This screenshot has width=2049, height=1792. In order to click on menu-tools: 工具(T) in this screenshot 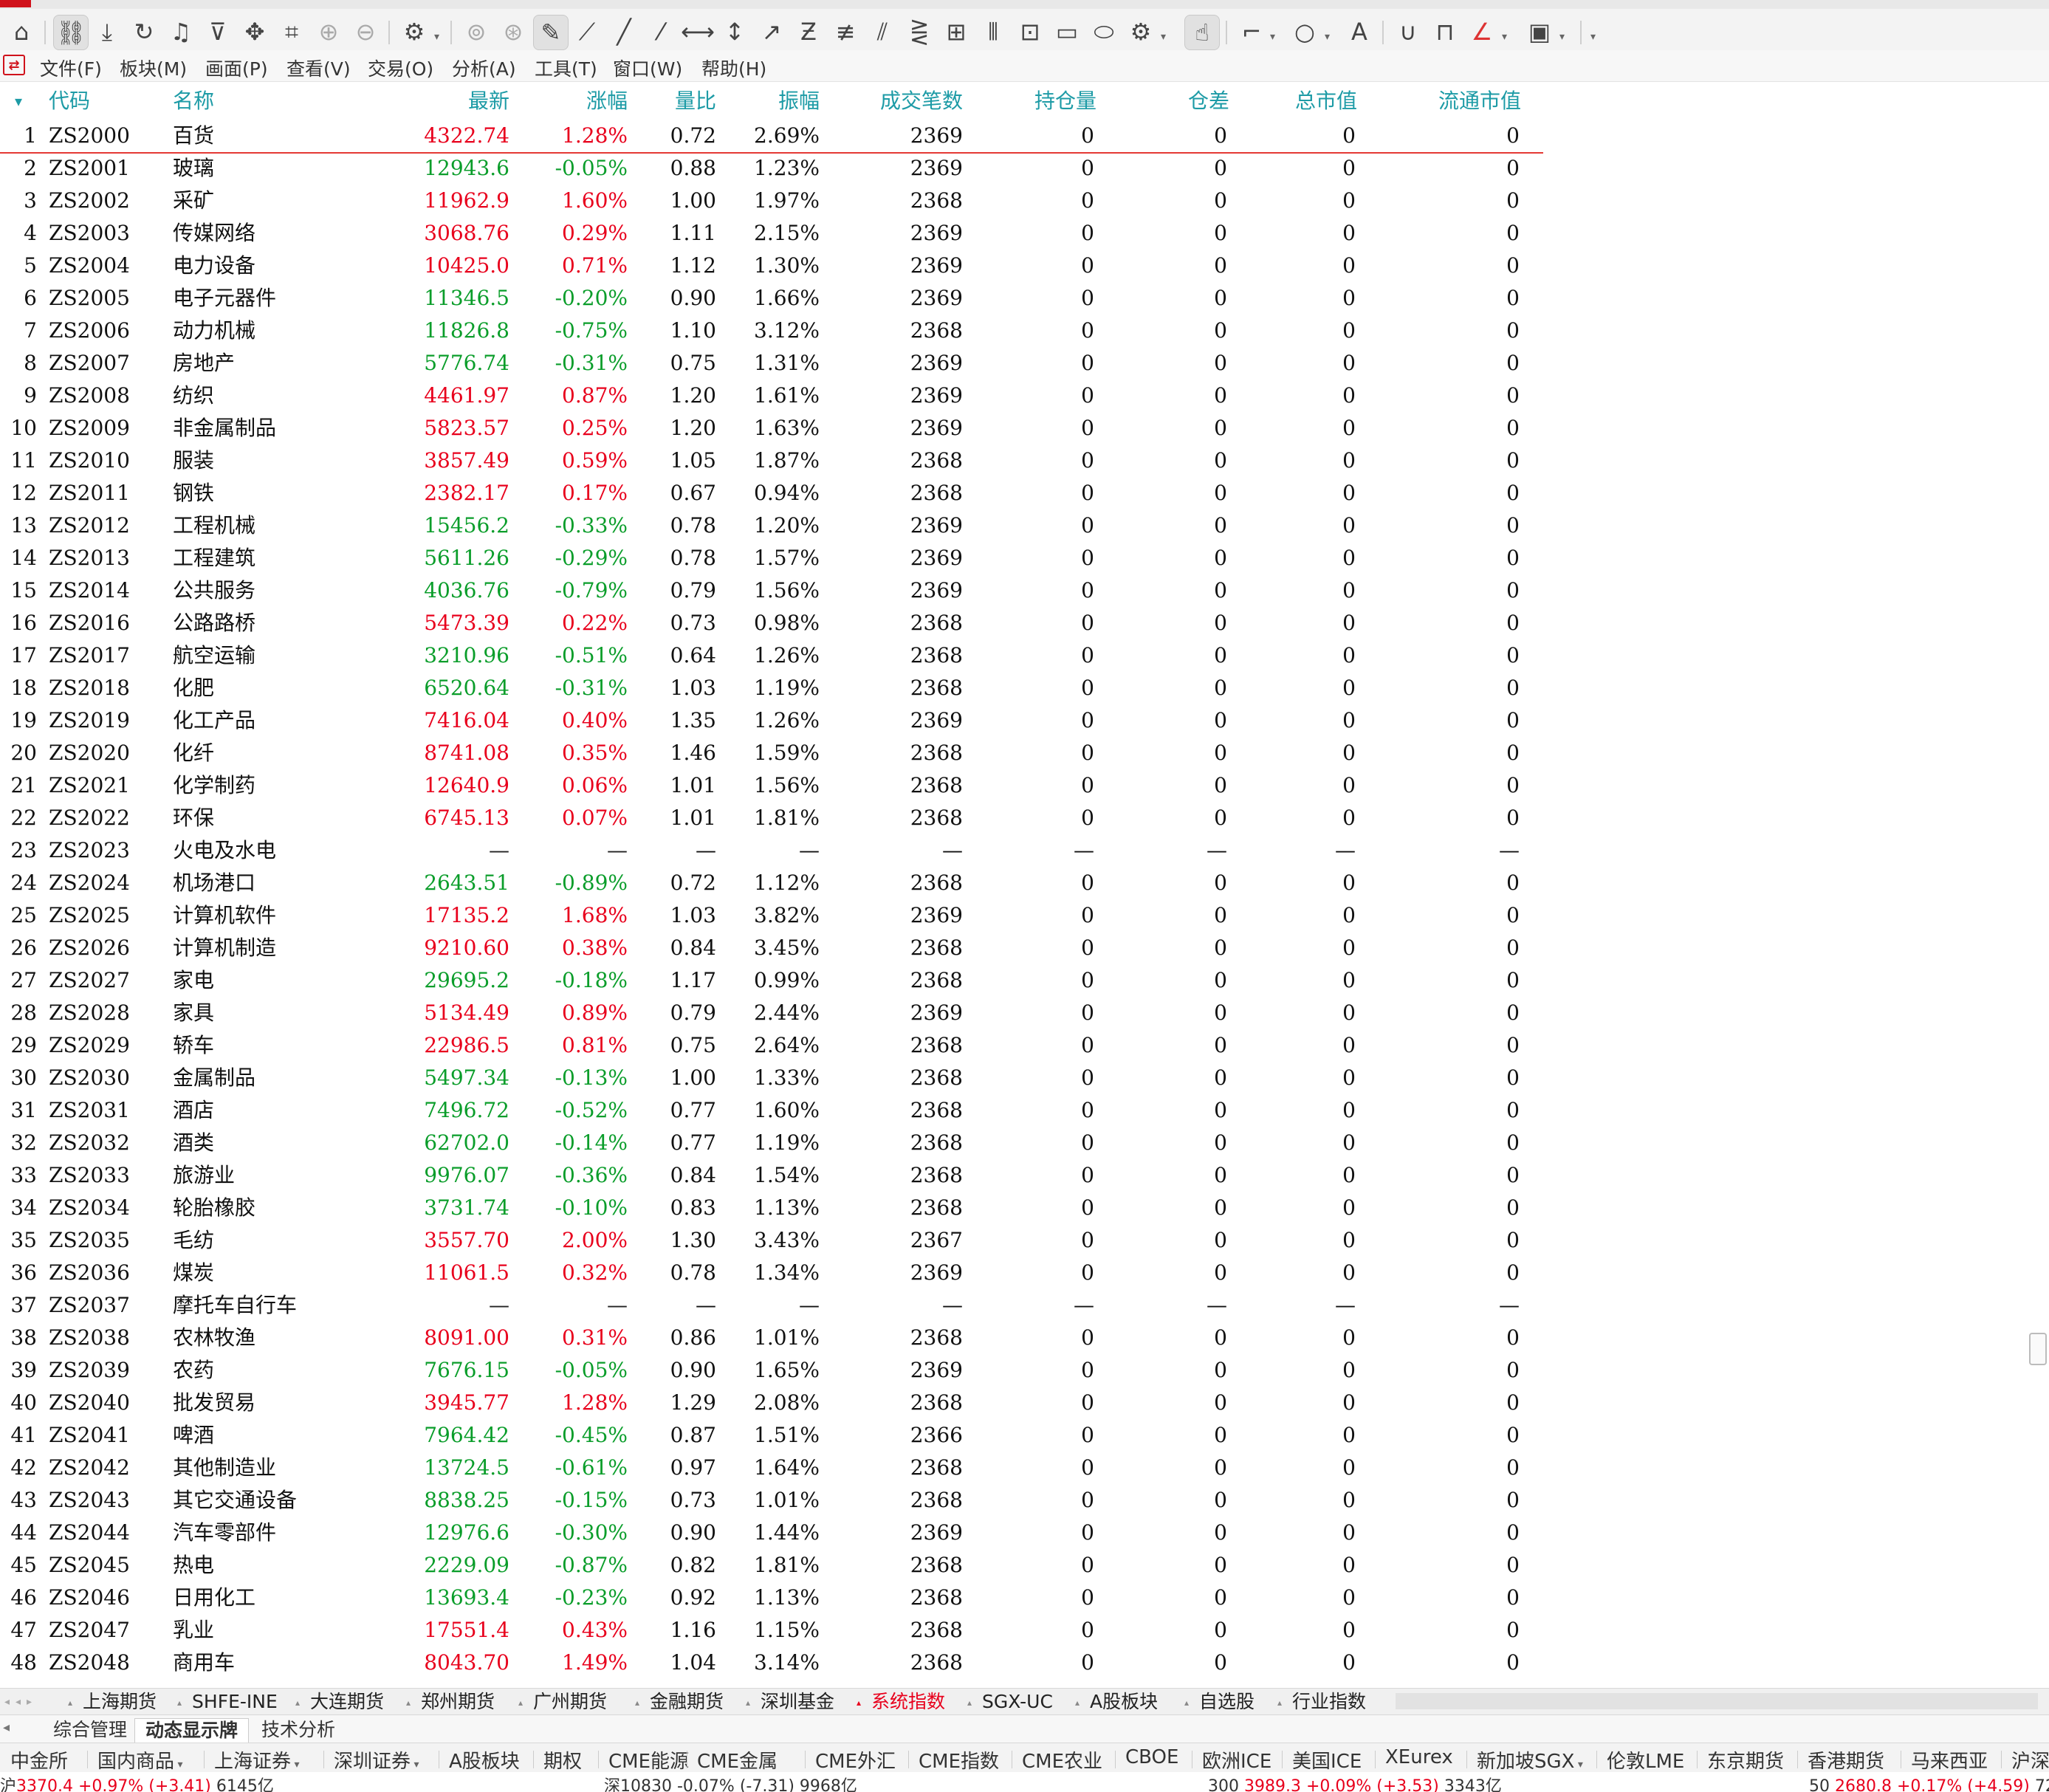, I will do `click(566, 68)`.